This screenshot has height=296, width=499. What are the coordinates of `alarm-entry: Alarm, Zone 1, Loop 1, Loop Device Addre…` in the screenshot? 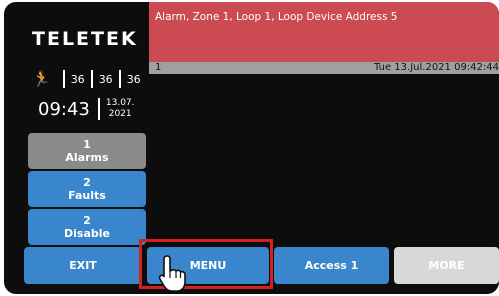 It's located at (324, 32).